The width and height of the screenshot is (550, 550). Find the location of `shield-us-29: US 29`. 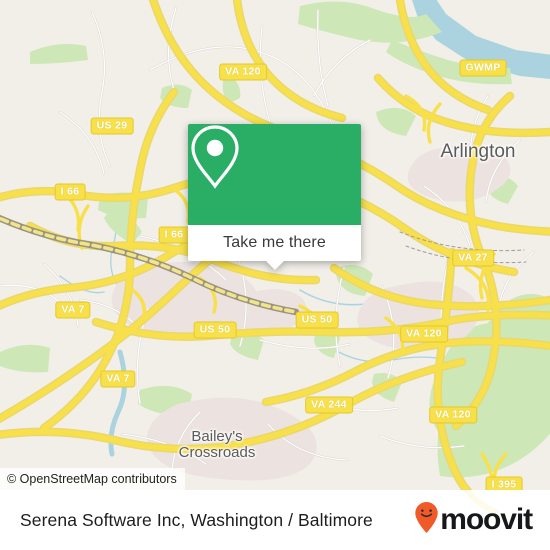

shield-us-29: US 29 is located at coordinates (112, 126).